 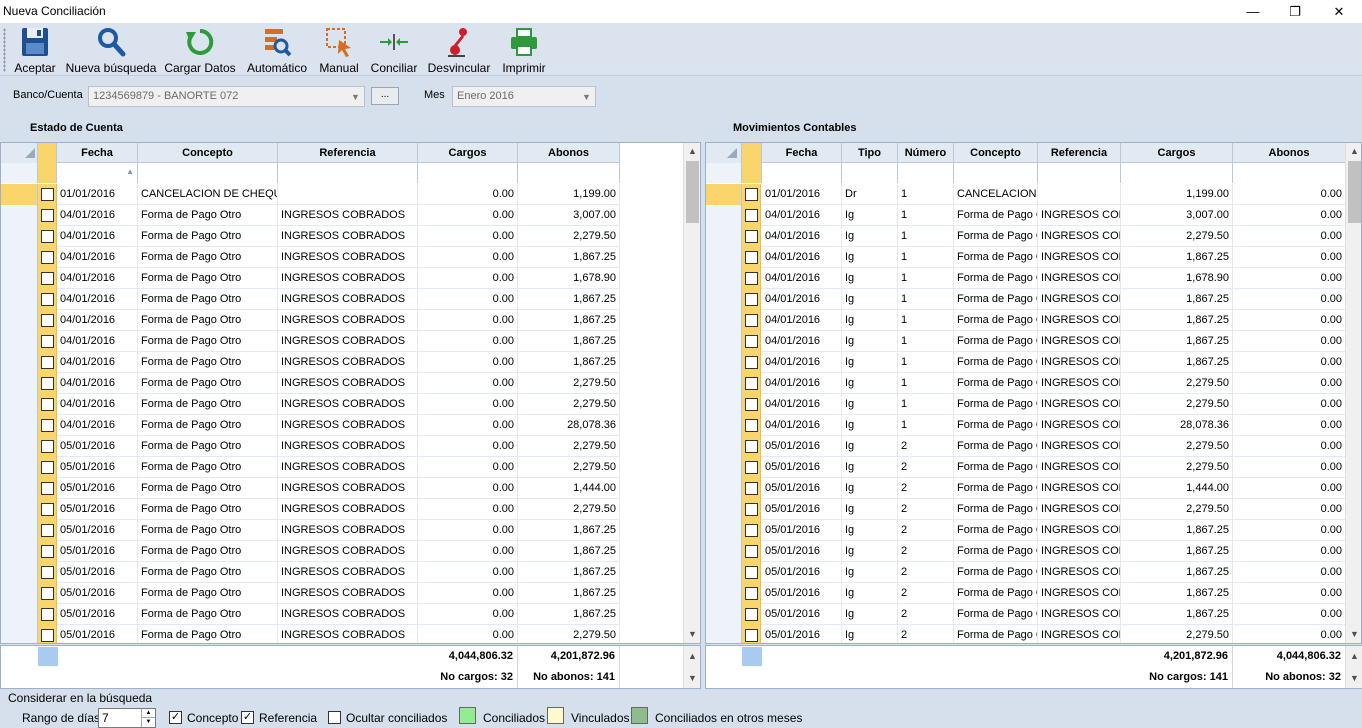 What do you see at coordinates (1289, 173) in the screenshot?
I see `filter-abonos` at bounding box center [1289, 173].